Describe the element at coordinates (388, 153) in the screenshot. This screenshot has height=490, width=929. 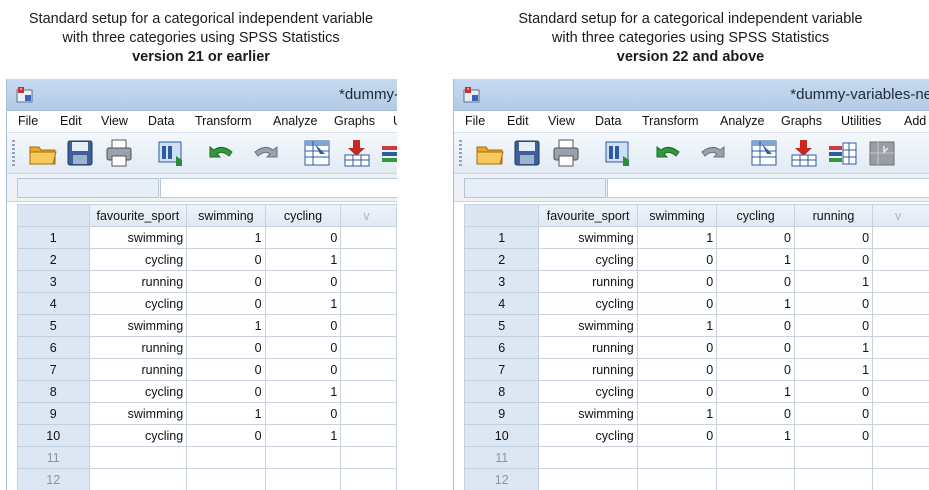
I see `variables-icon` at that location.